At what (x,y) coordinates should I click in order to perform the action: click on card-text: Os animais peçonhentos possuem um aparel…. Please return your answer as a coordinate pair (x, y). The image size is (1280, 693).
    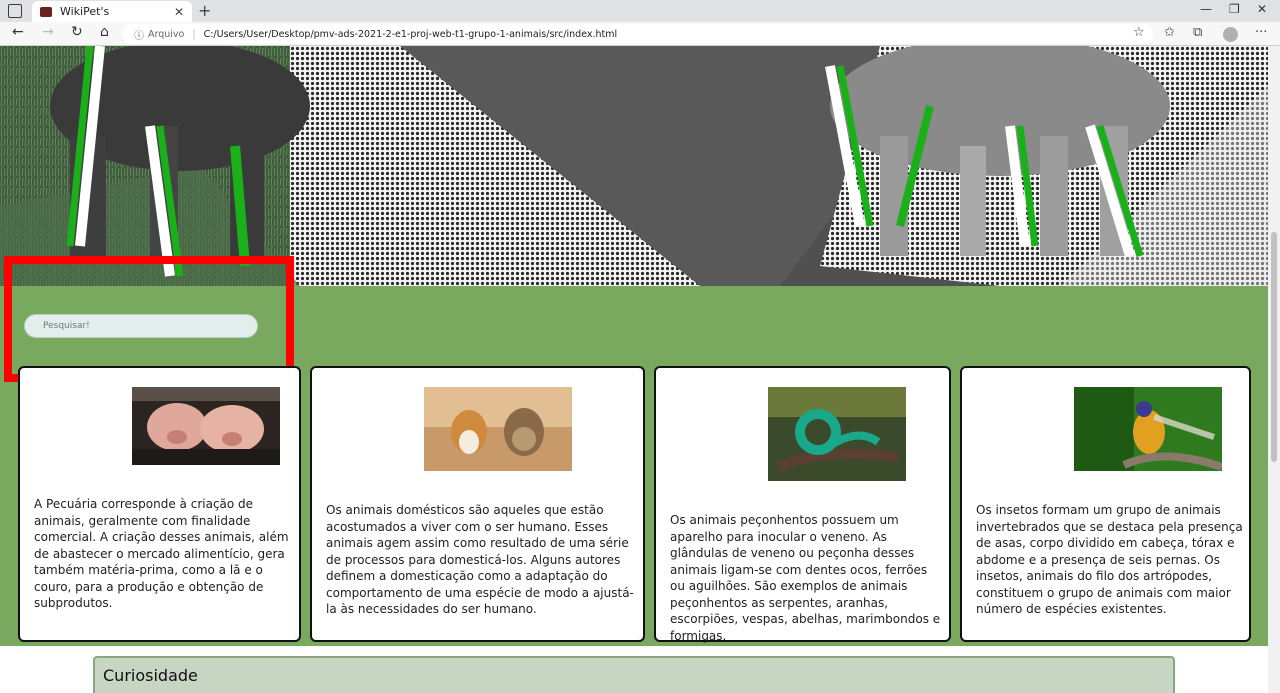
    Looking at the image, I should click on (805, 578).